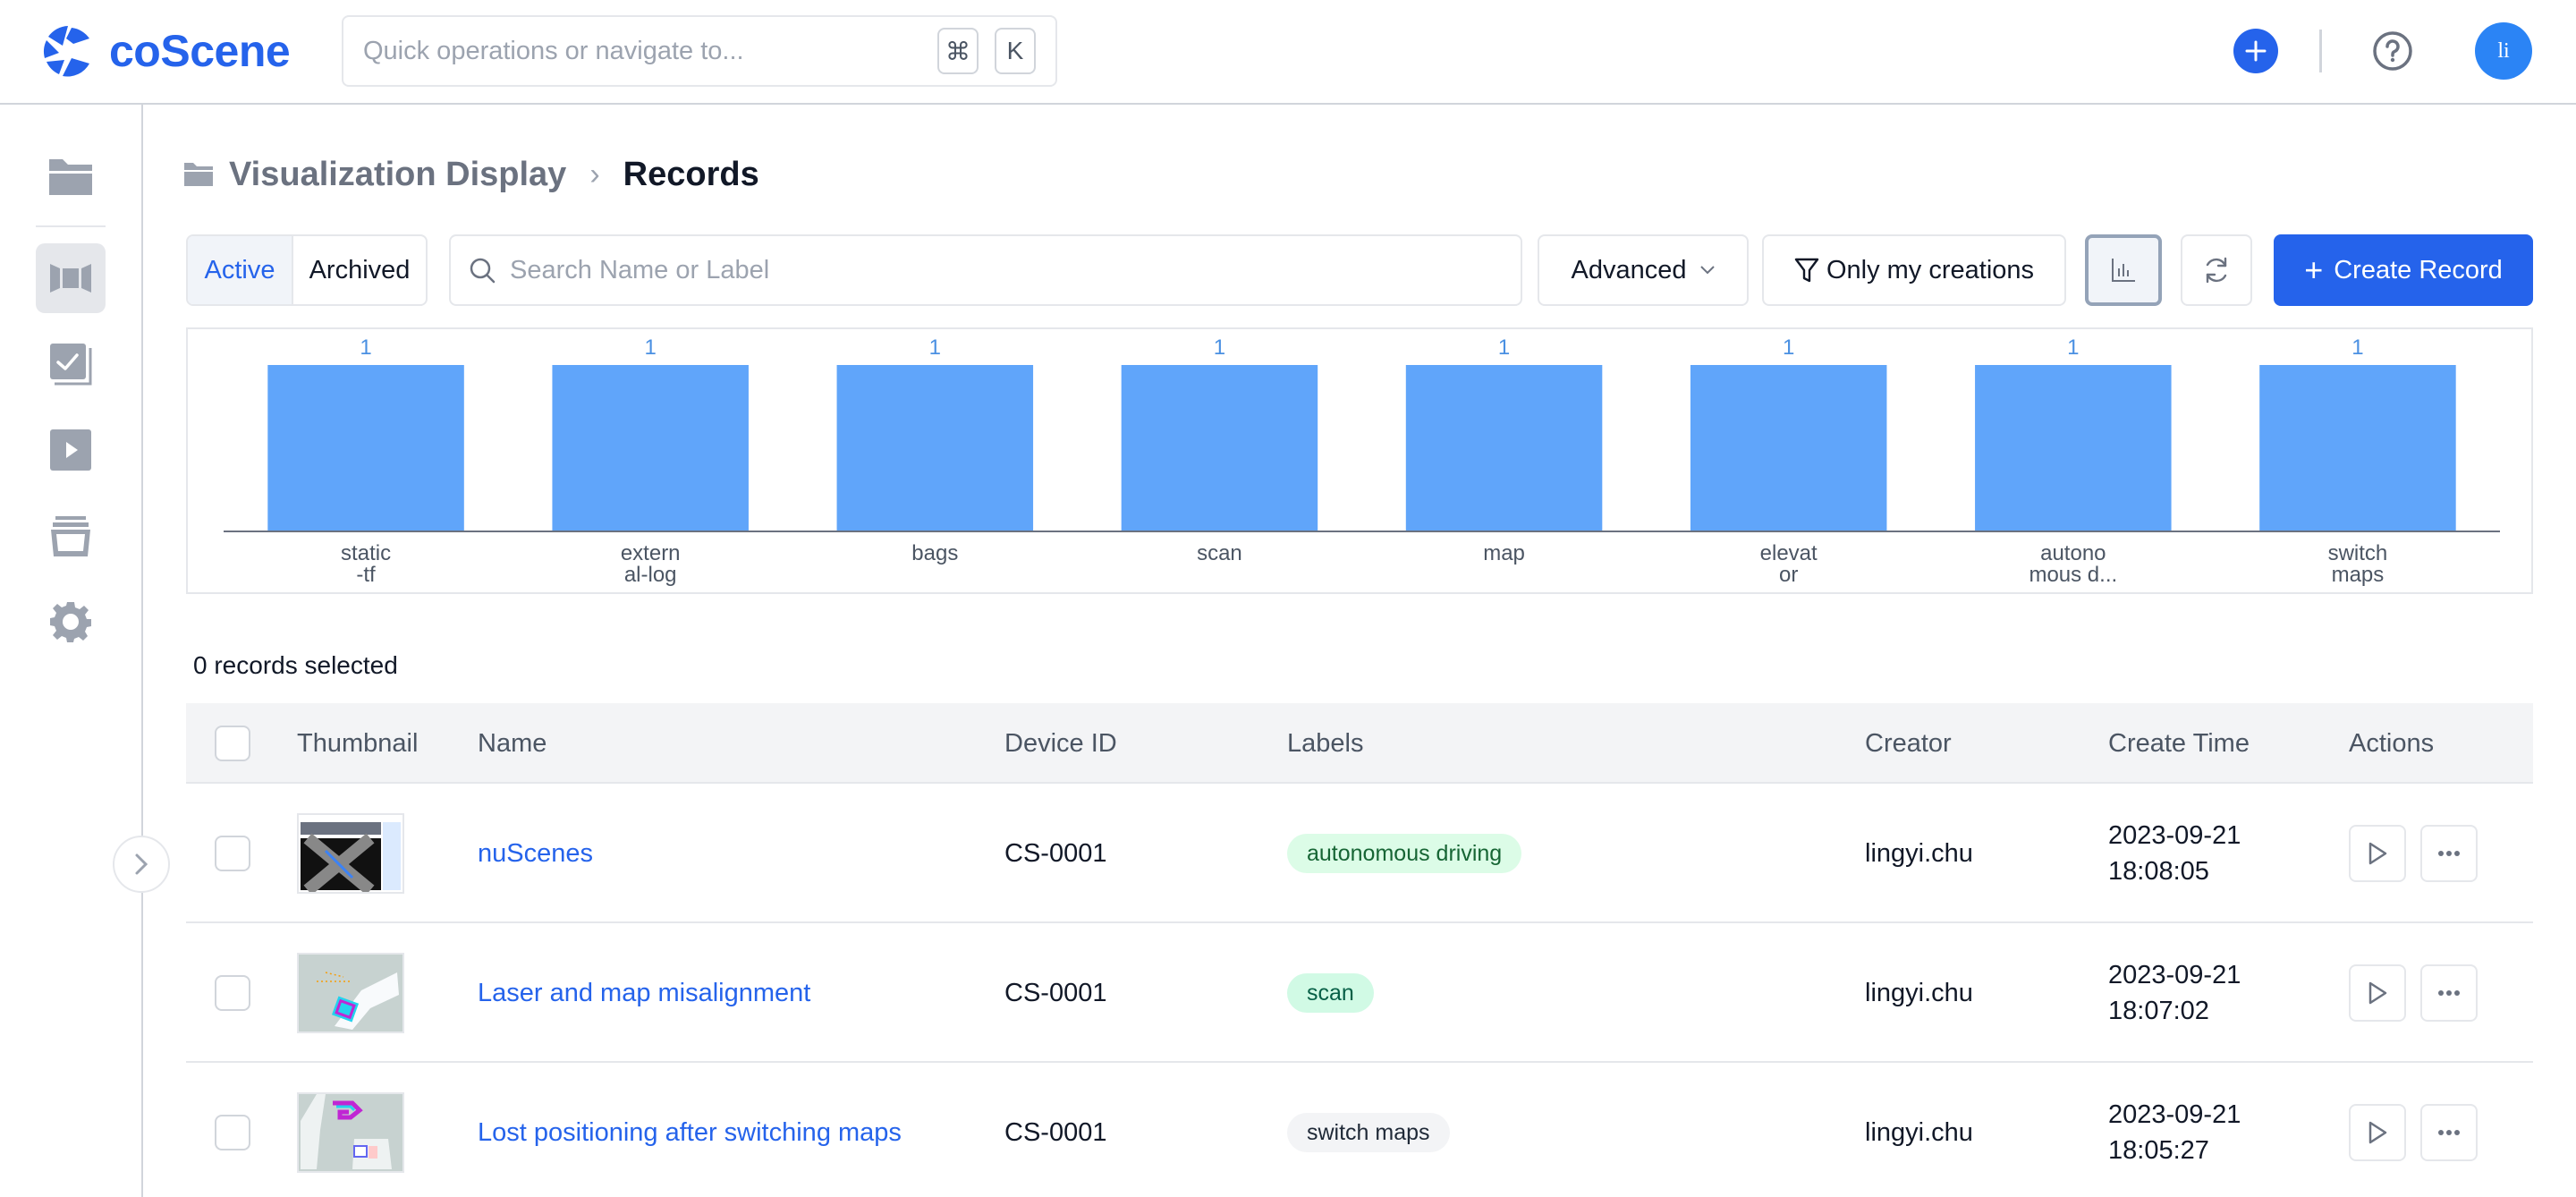 This screenshot has height=1197, width=2576. Describe the element at coordinates (2503, 51) in the screenshot. I see `user-avatar: li` at that location.